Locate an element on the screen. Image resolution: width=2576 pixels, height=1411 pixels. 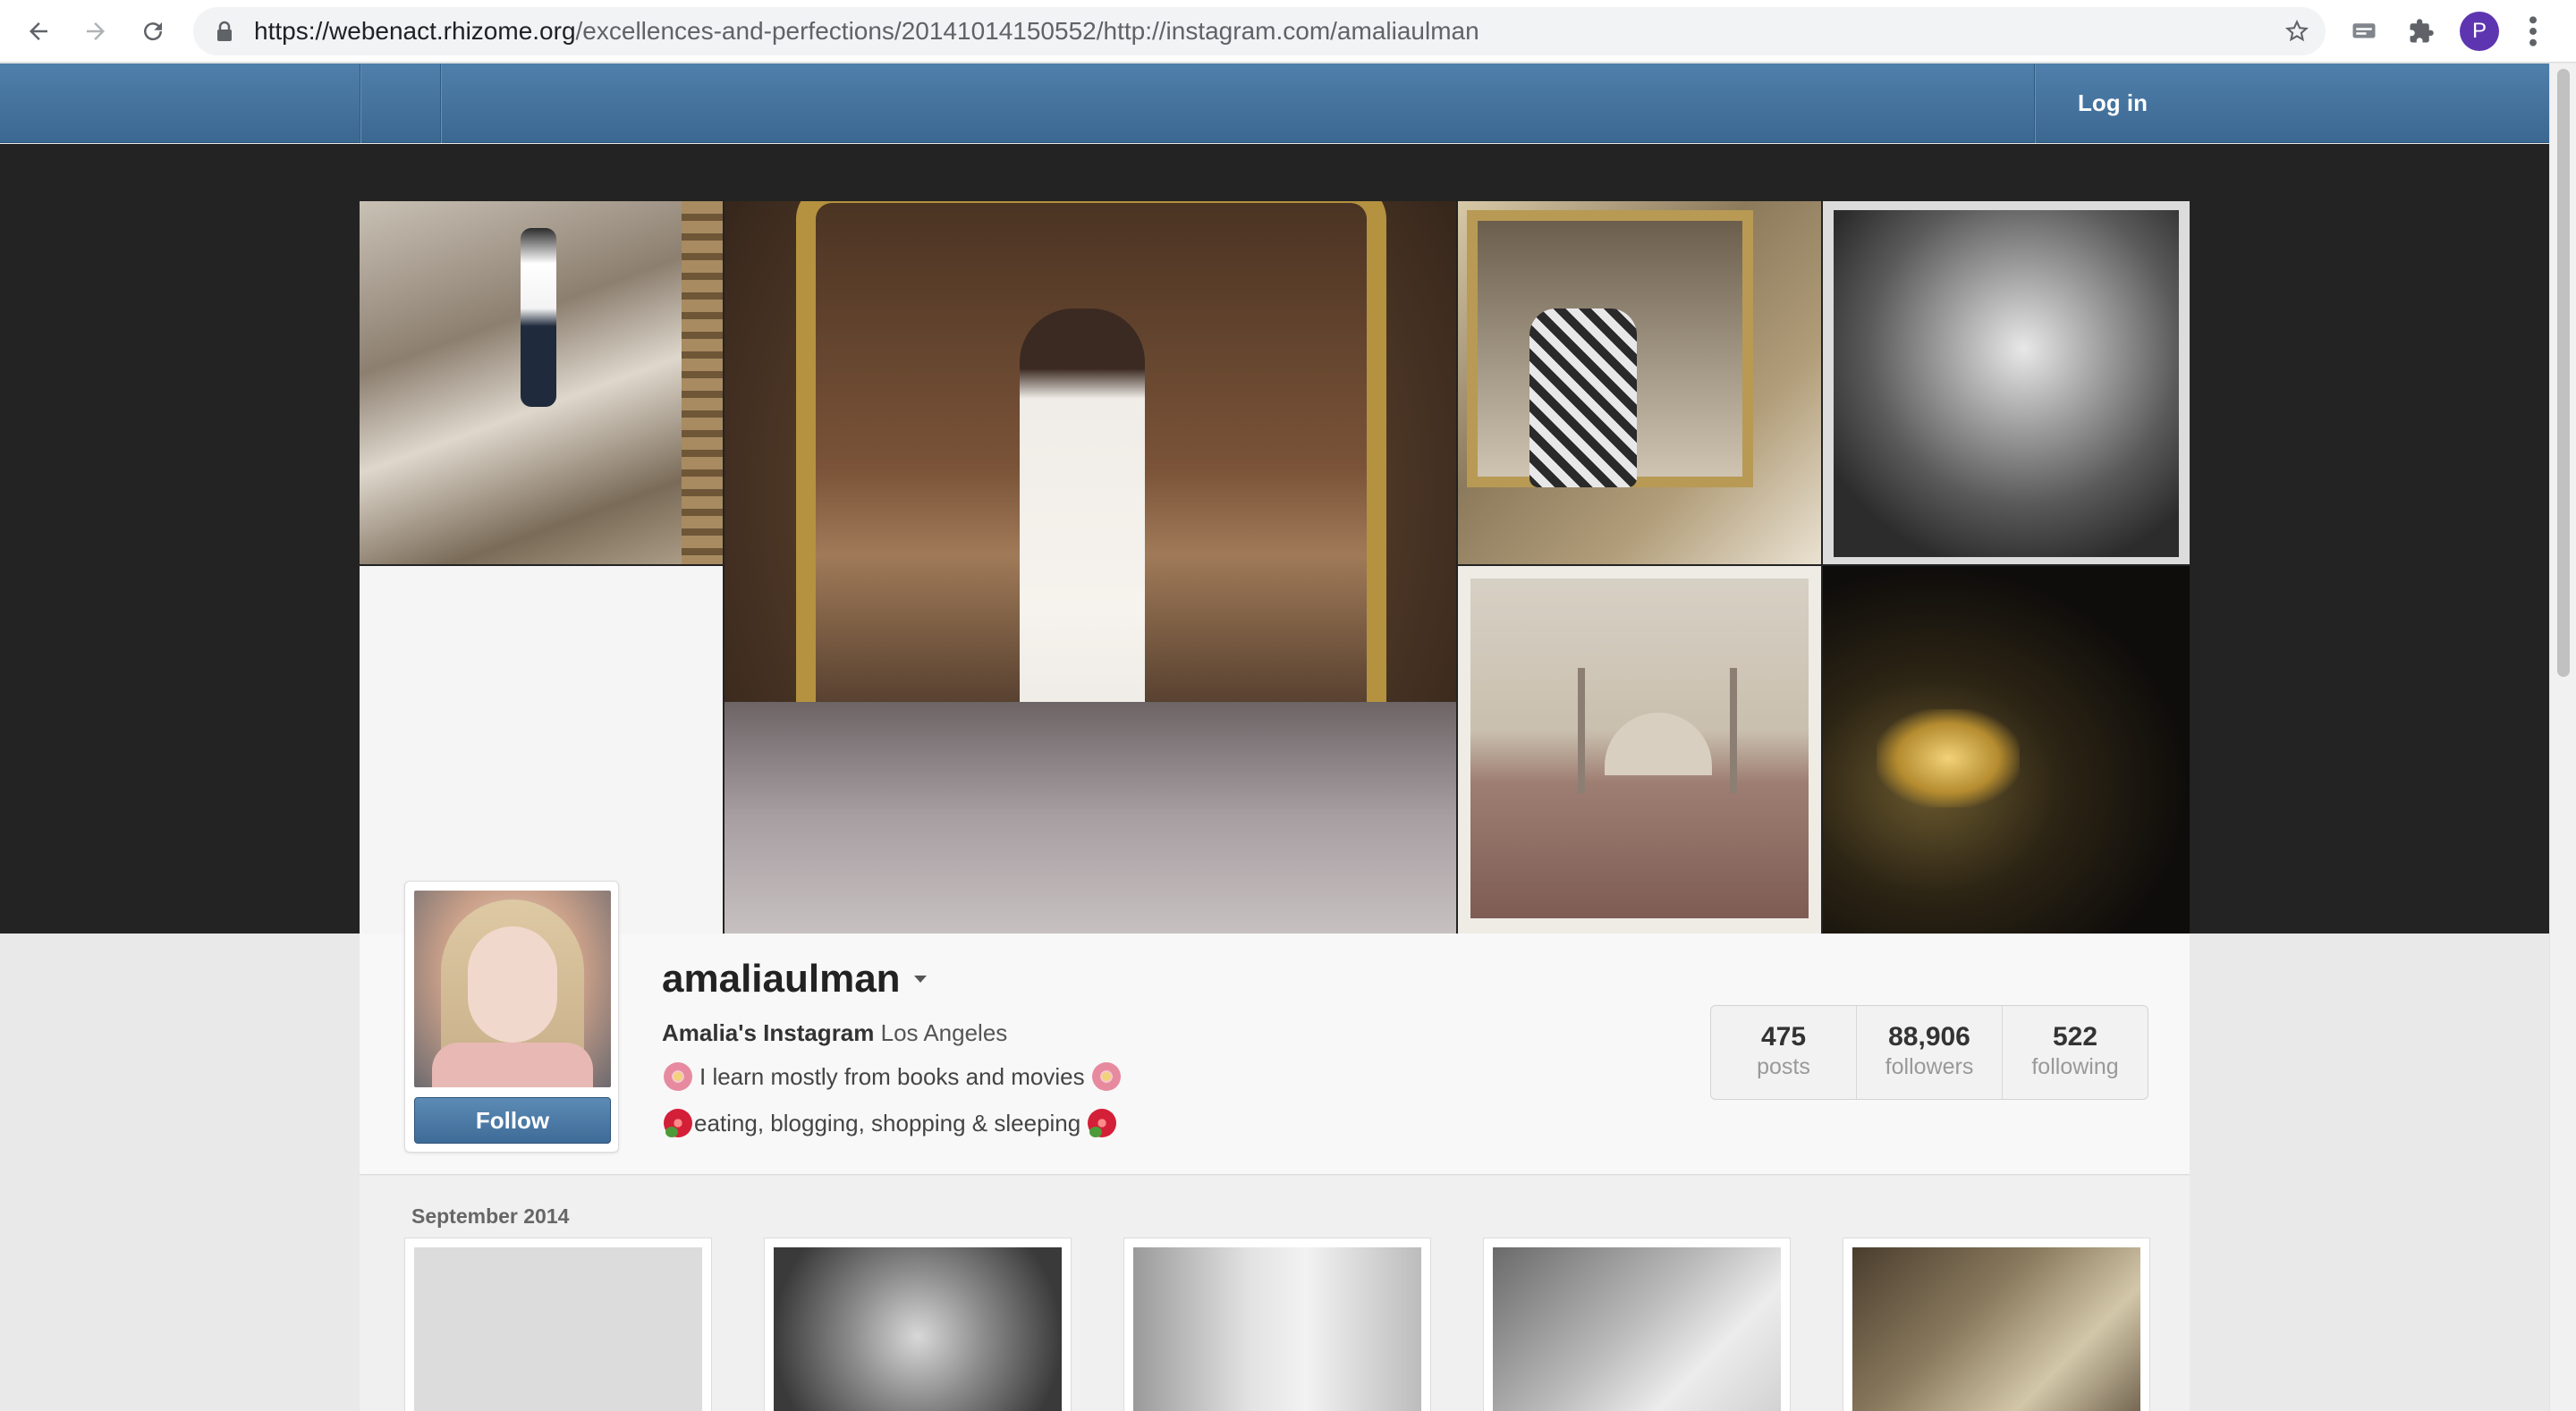
avatar-card: Follow is located at coordinates (511, 1017).